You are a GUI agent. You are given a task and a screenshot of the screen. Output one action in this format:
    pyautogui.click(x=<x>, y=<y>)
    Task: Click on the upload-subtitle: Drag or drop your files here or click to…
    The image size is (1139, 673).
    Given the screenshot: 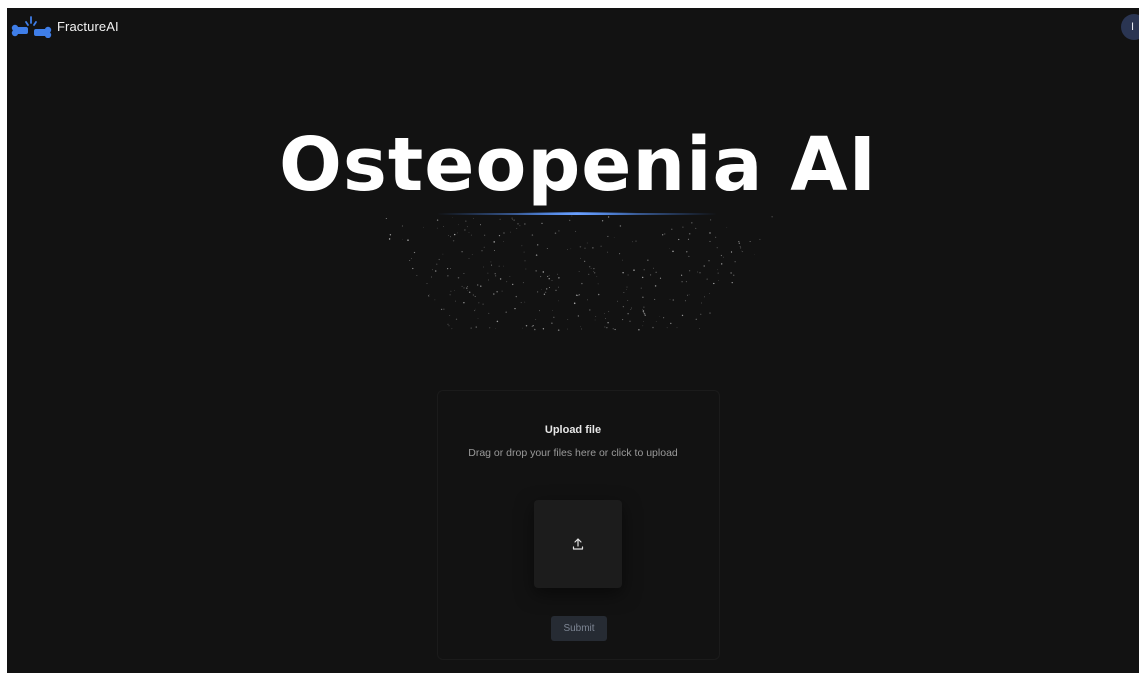 What is the action you would take?
    pyautogui.click(x=573, y=453)
    